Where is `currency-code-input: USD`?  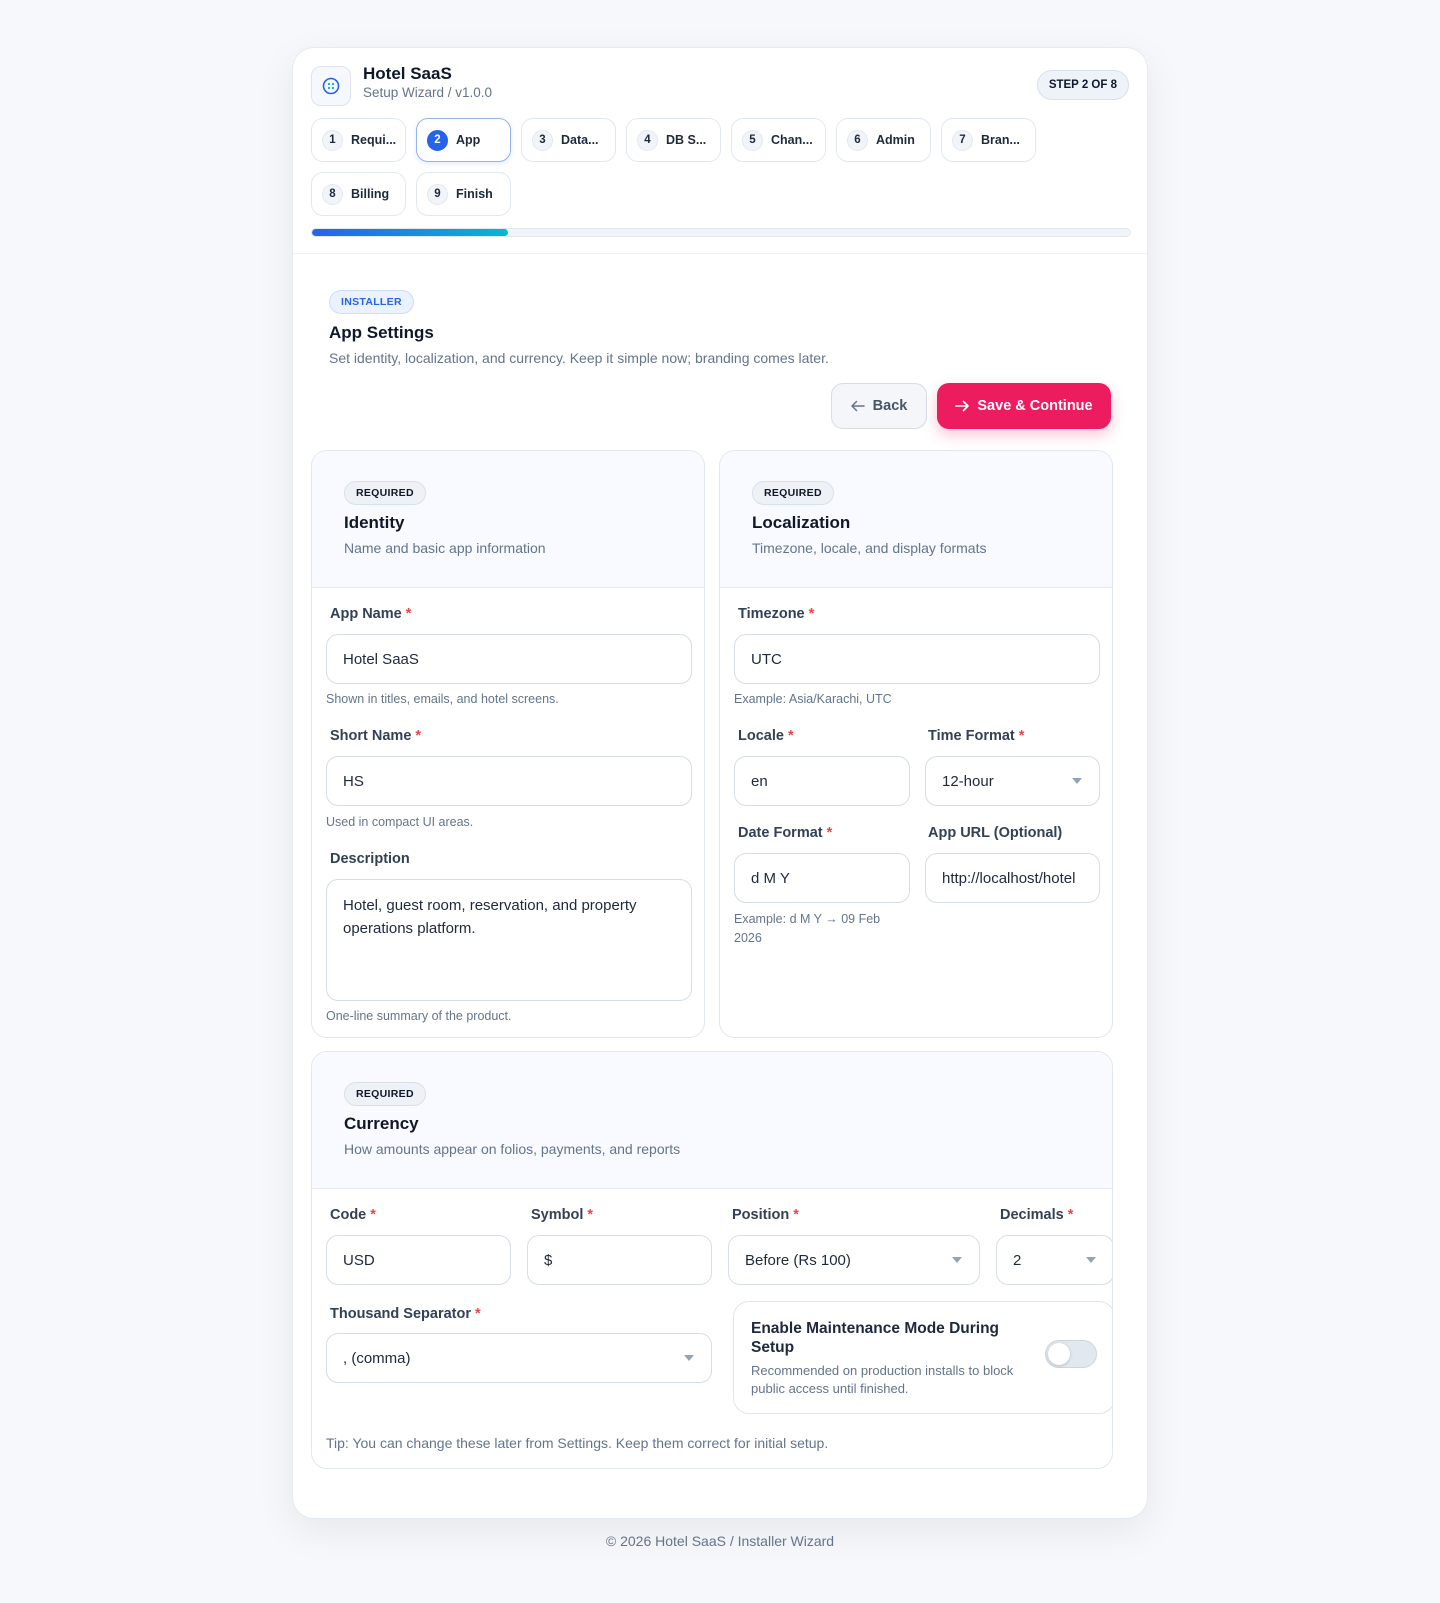
currency-code-input: USD is located at coordinates (418, 1260).